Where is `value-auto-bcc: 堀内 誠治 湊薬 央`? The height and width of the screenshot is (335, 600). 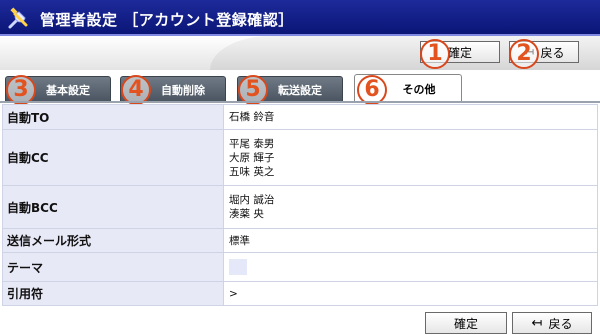
value-auto-bcc: 堀内 誠治 湊薬 央 is located at coordinates (410, 207).